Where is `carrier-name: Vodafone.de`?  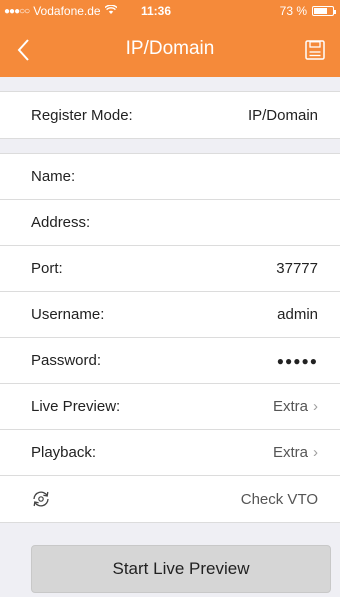 carrier-name: Vodafone.de is located at coordinates (67, 11).